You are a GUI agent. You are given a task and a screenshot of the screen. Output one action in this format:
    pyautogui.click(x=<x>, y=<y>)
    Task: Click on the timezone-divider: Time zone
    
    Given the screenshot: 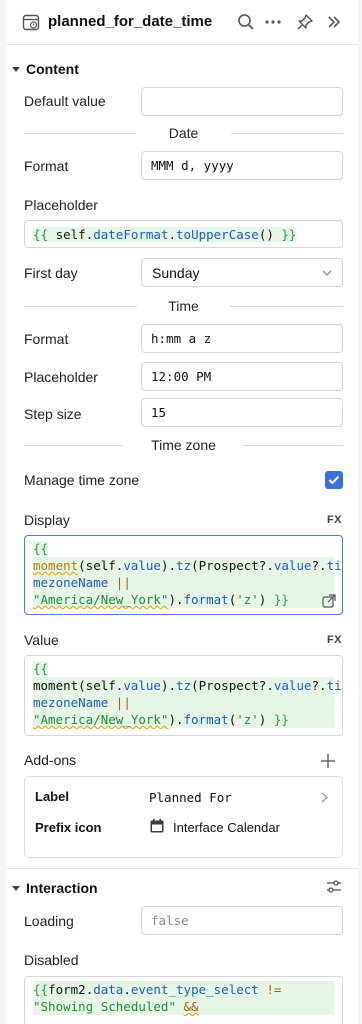 What is the action you would take?
    pyautogui.click(x=183, y=445)
    